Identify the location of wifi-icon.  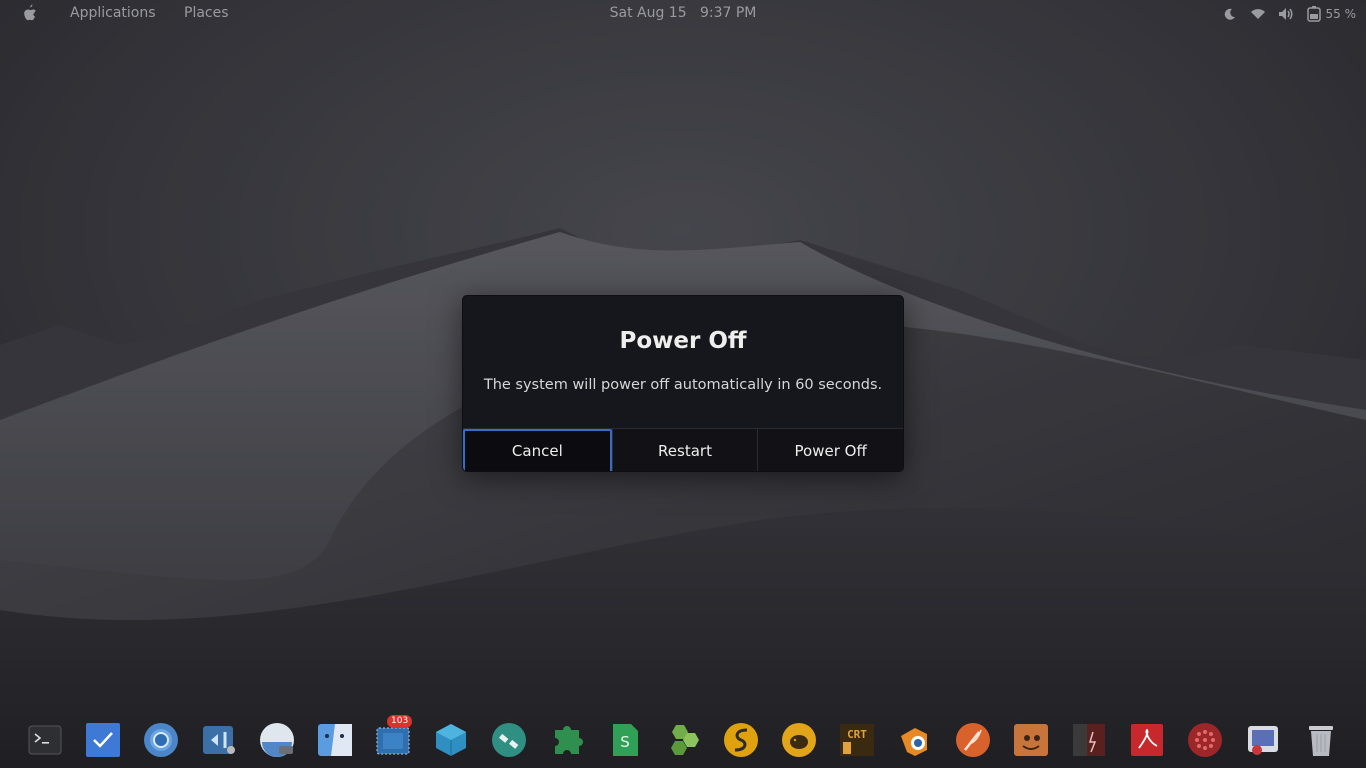
(1258, 14).